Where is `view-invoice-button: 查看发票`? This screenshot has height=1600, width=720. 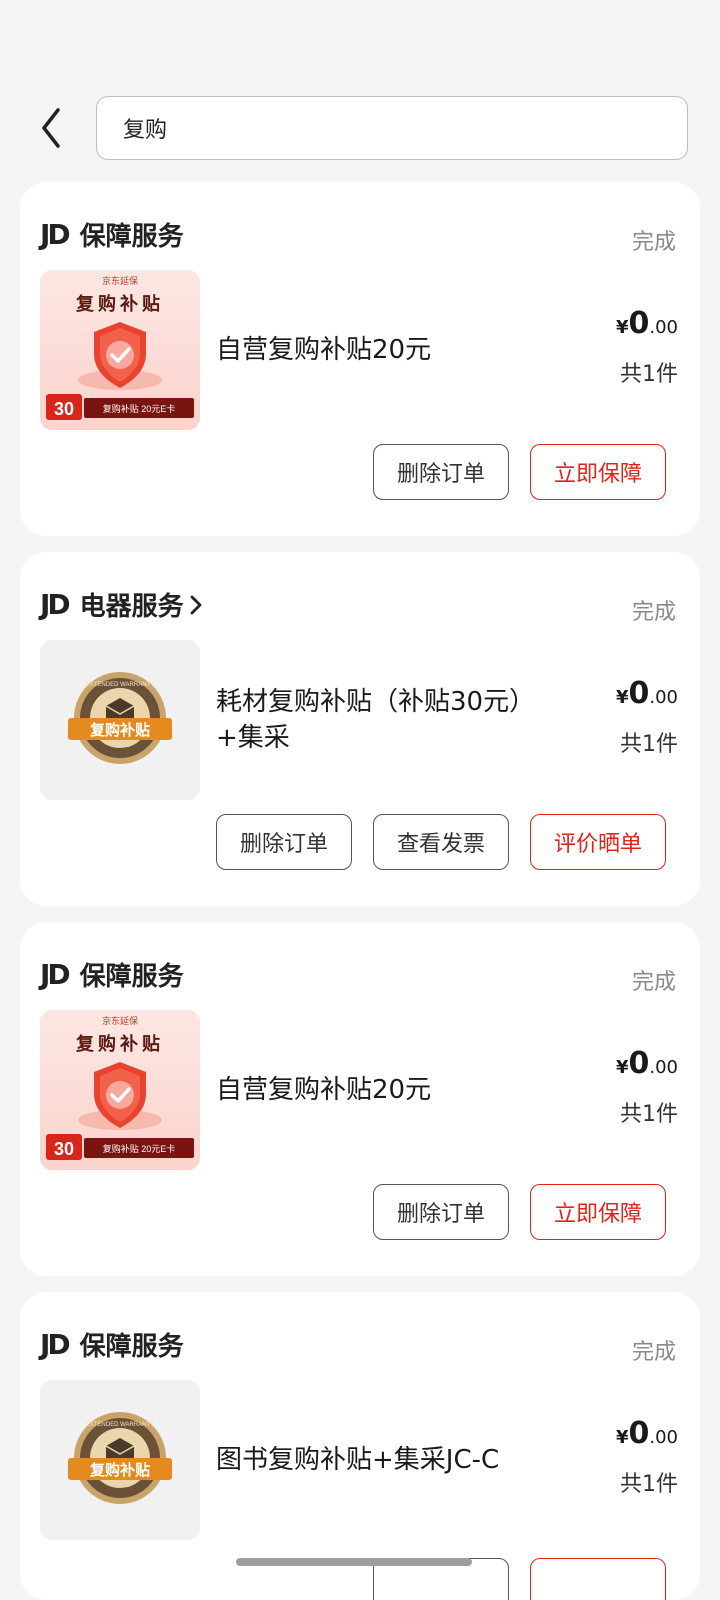 view-invoice-button: 查看发票 is located at coordinates (441, 842).